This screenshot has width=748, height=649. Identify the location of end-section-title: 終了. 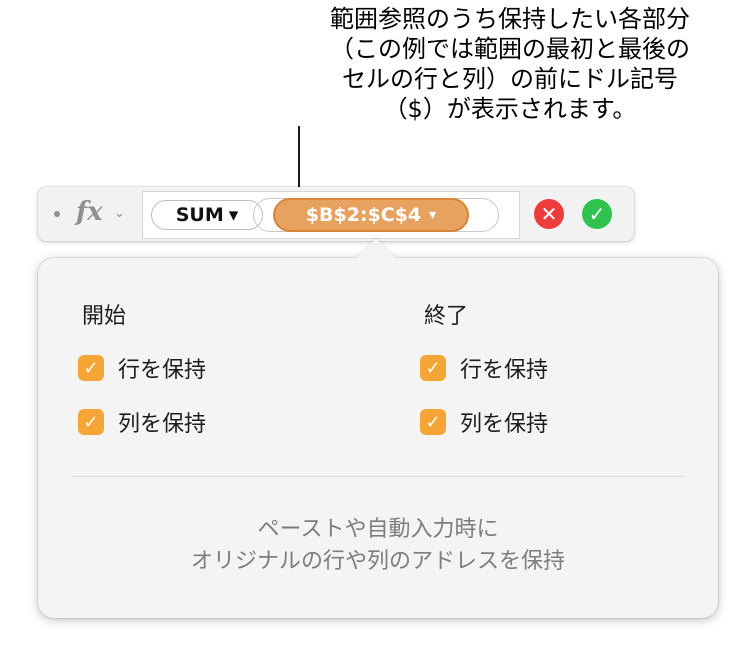
(446, 316).